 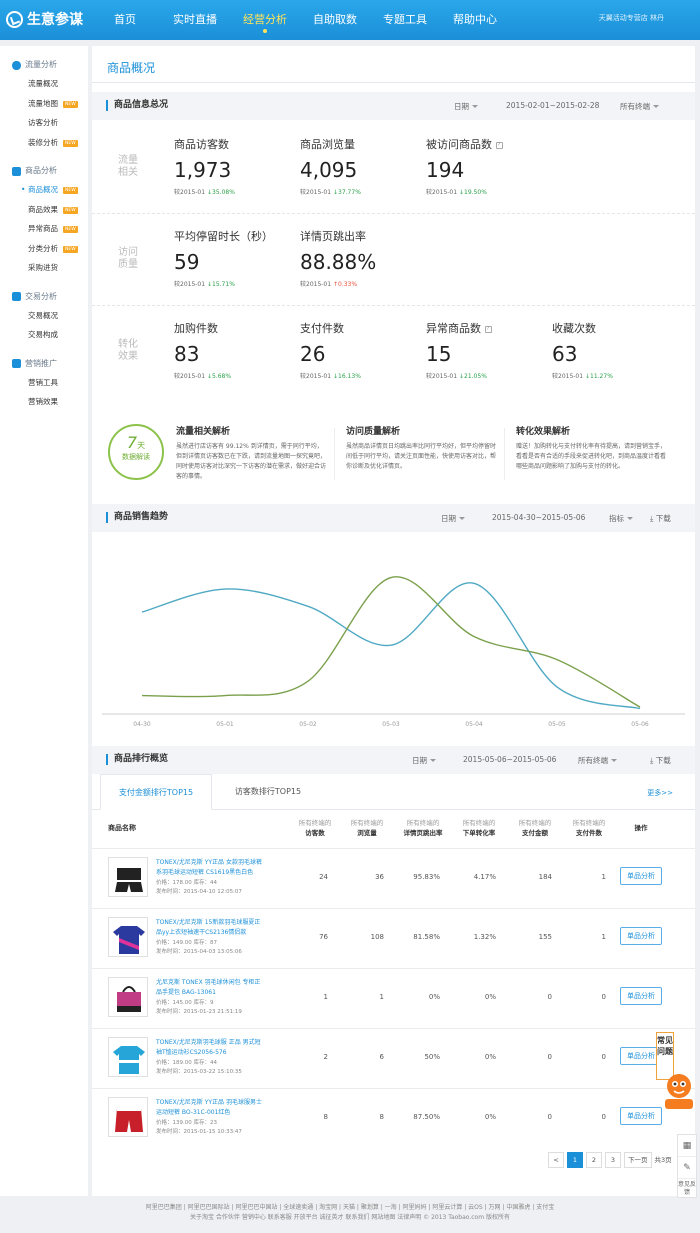 What do you see at coordinates (210, 988) in the screenshot?
I see `product-name-link: 尤尼克斯 TONEX 羽毛球休闲包 专柜正品手提包 BAG-13061` at bounding box center [210, 988].